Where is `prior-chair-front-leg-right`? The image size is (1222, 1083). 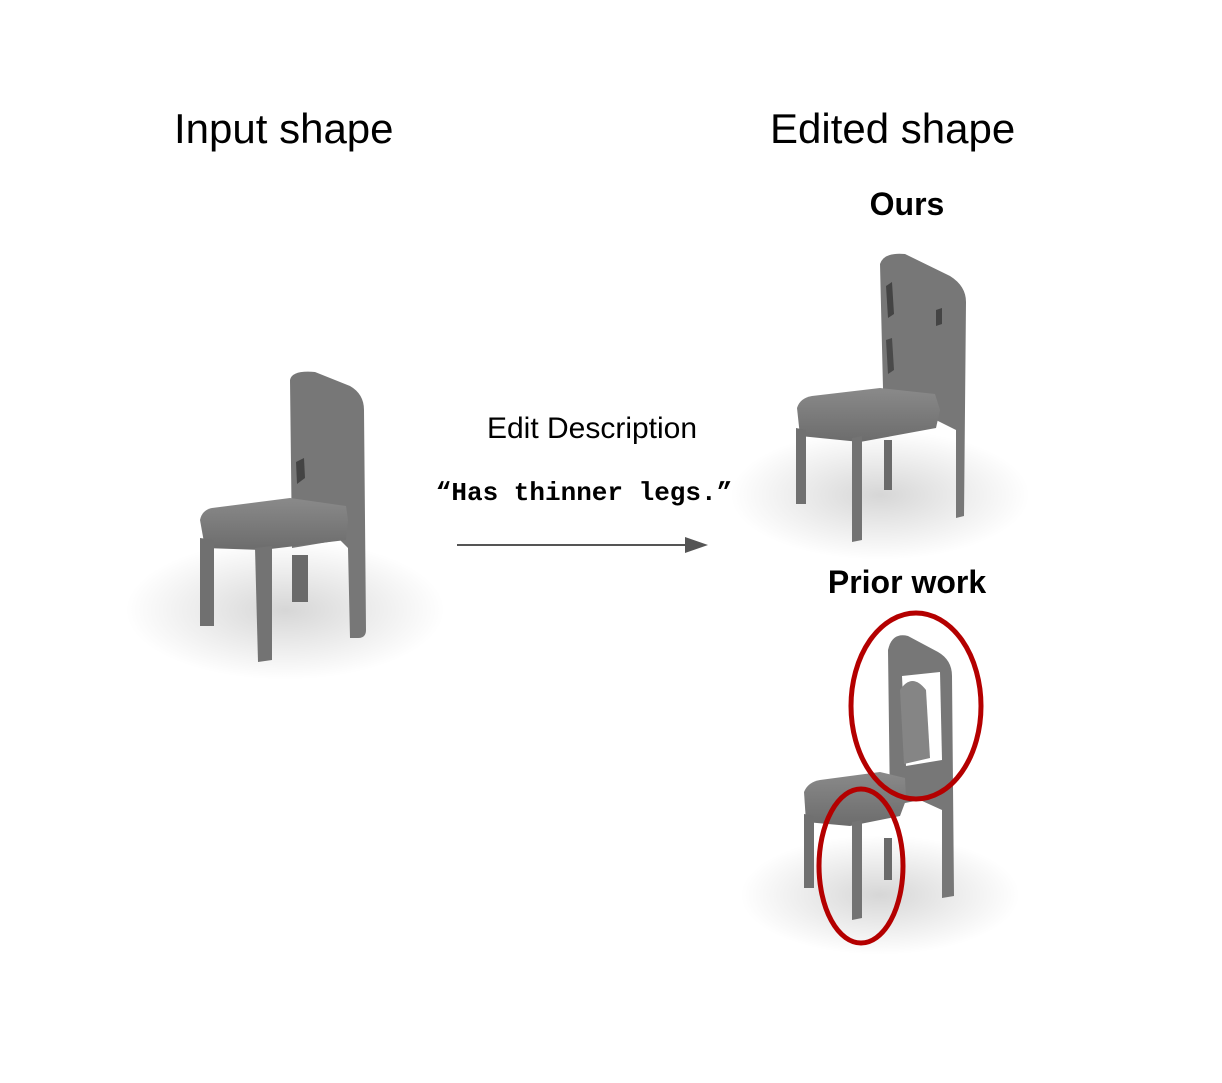 prior-chair-front-leg-right is located at coordinates (857, 870).